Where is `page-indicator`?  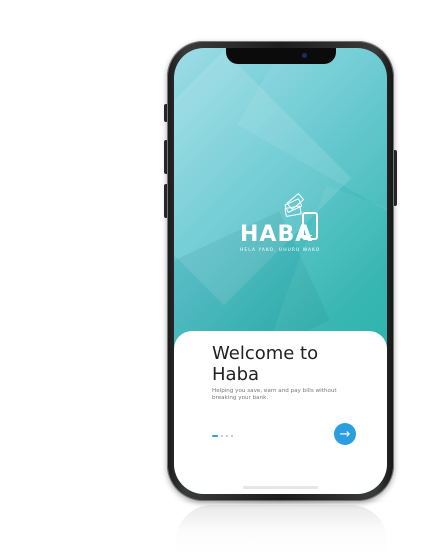
page-indicator is located at coordinates (222, 436).